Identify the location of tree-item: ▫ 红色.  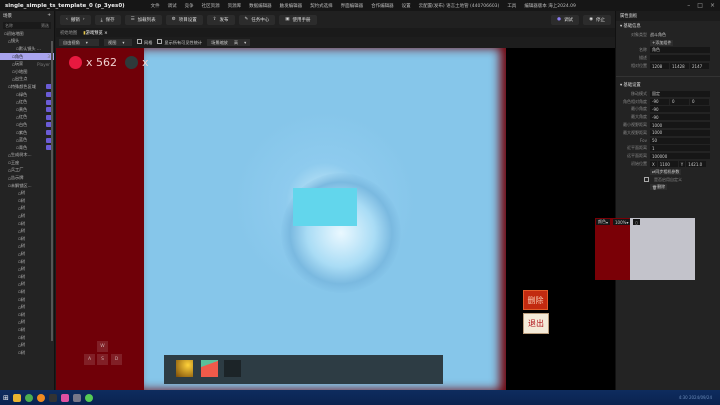
(27, 118).